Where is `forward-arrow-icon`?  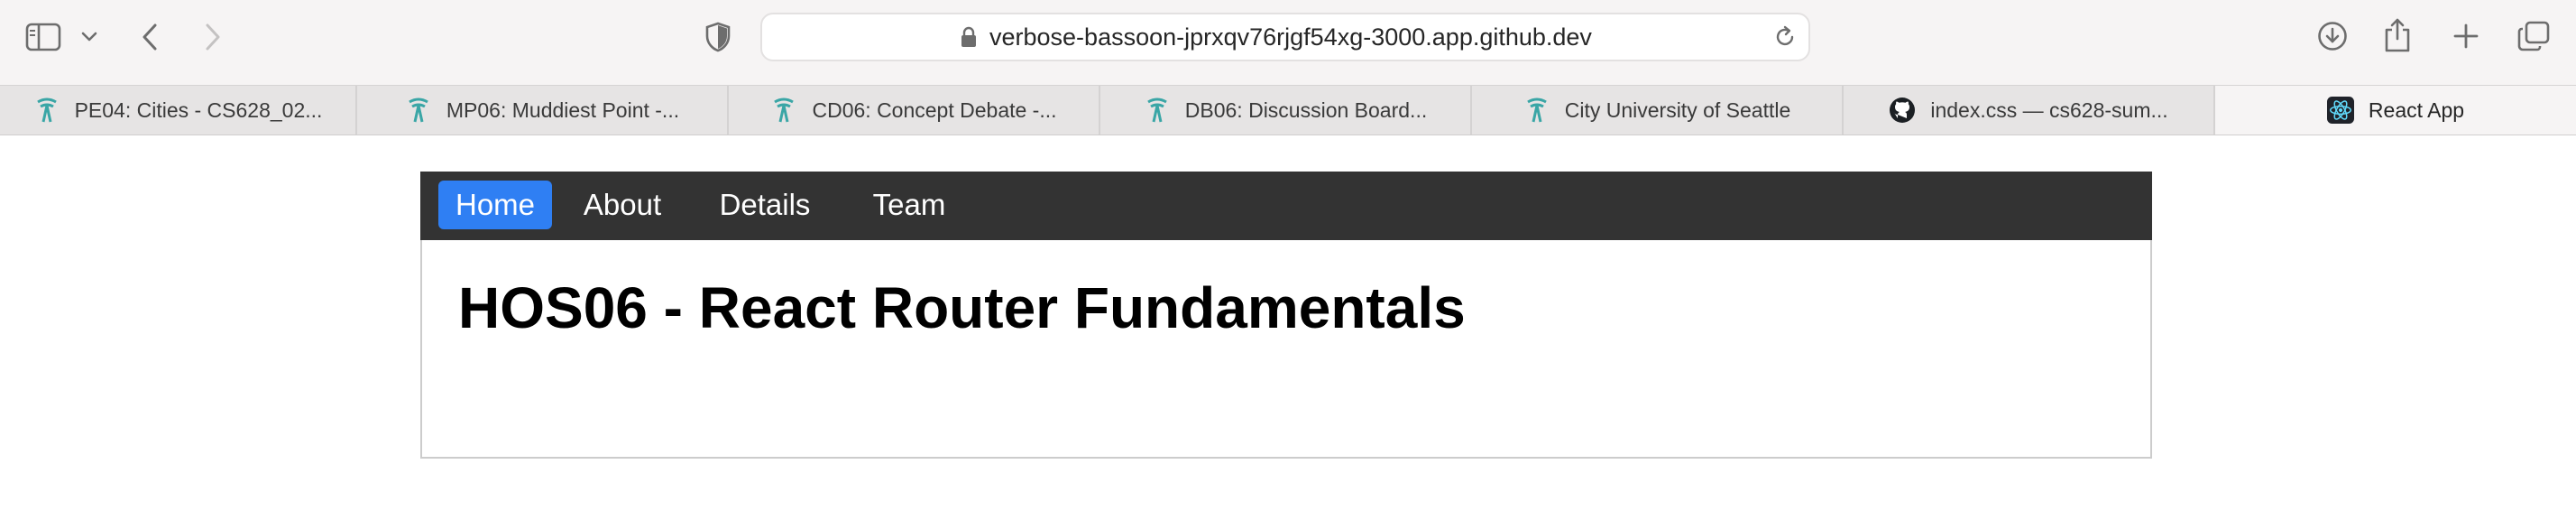 forward-arrow-icon is located at coordinates (213, 37).